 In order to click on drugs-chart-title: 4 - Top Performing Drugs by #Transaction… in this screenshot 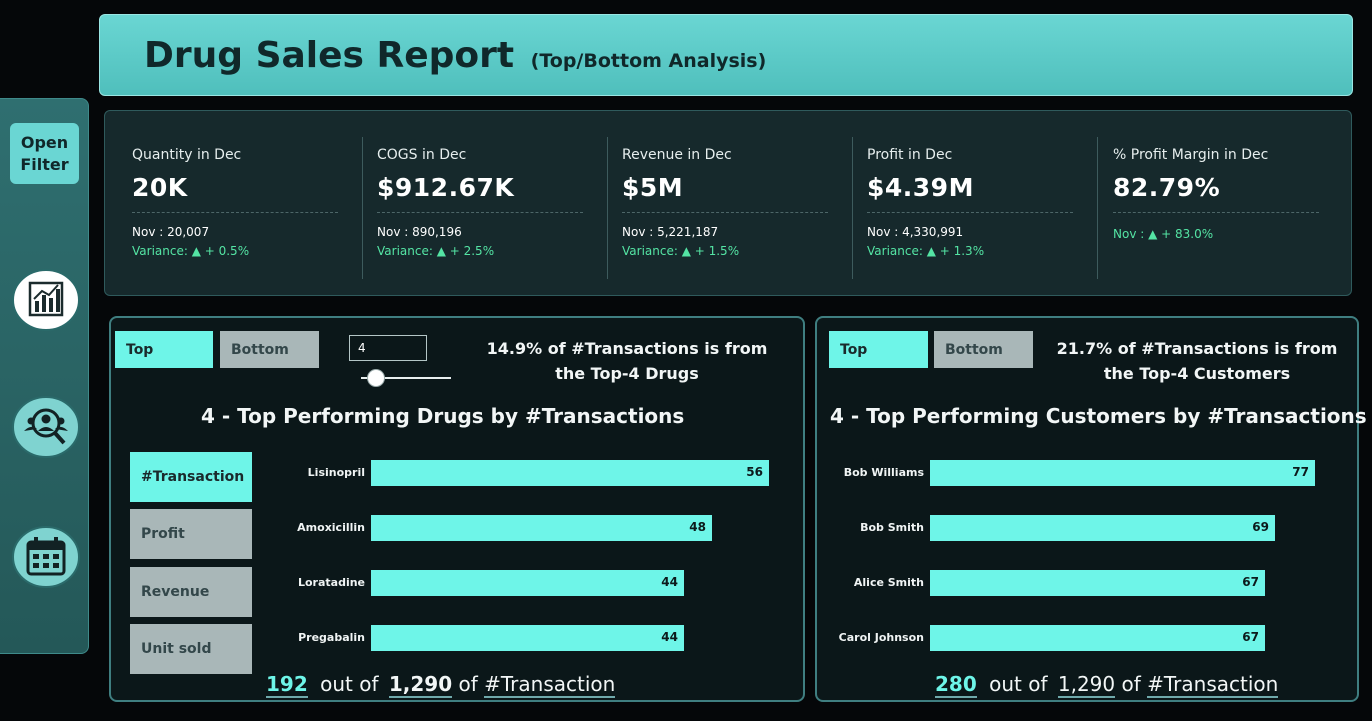, I will do `click(443, 416)`.